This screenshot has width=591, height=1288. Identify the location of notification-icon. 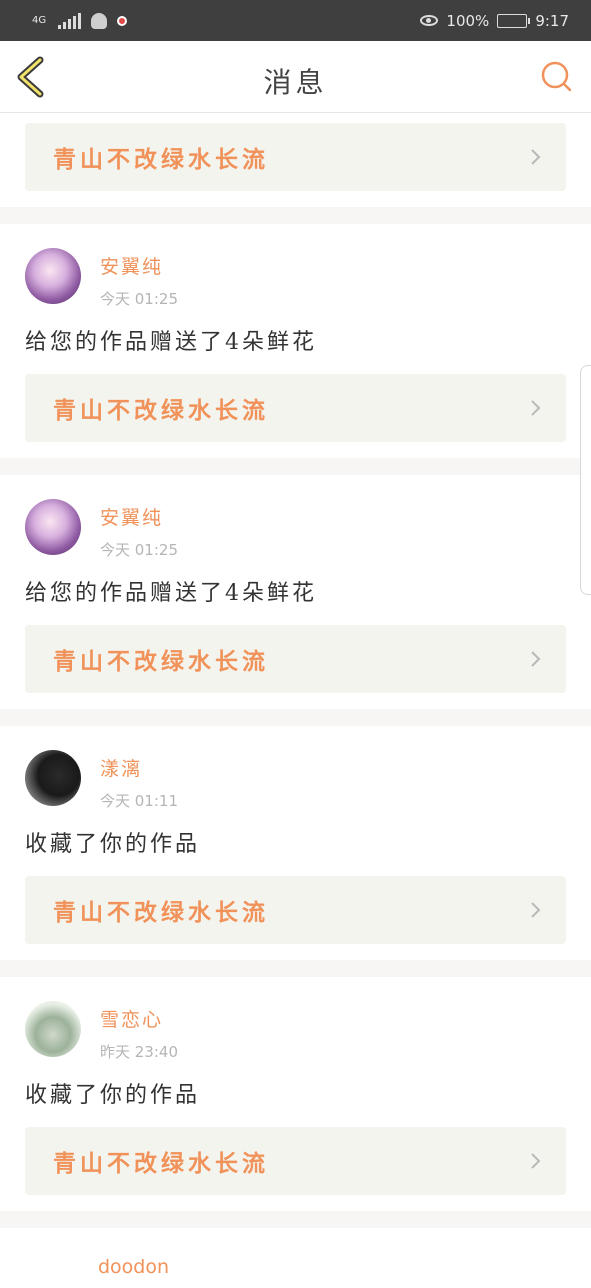
(122, 20).